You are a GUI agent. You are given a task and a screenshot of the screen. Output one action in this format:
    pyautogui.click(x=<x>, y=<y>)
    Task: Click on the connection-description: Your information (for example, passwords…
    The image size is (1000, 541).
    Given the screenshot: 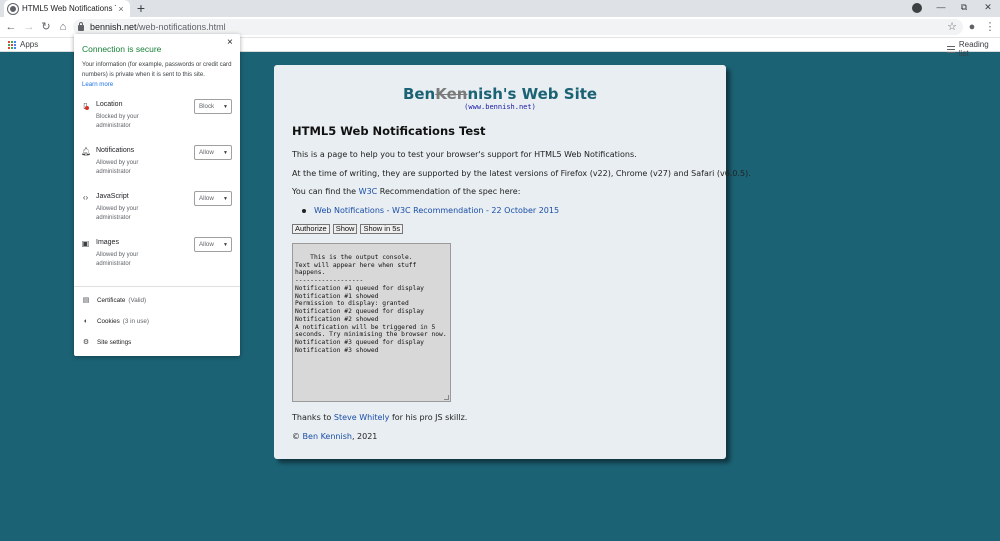 What is the action you would take?
    pyautogui.click(x=157, y=69)
    